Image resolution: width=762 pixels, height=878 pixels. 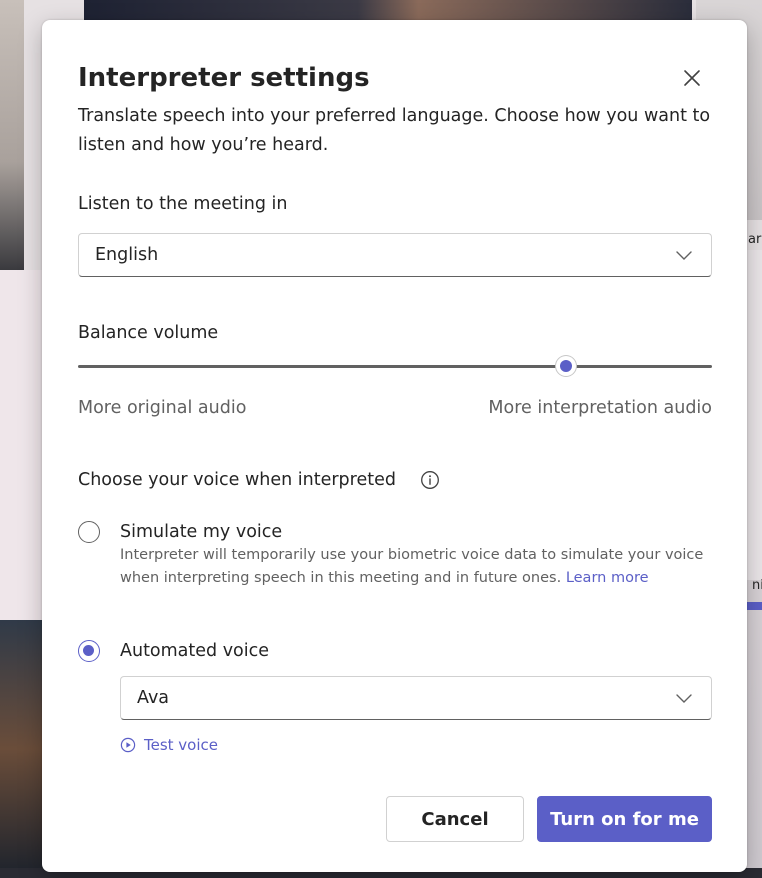 What do you see at coordinates (22, 749) in the screenshot?
I see `video-tile-left-bottom` at bounding box center [22, 749].